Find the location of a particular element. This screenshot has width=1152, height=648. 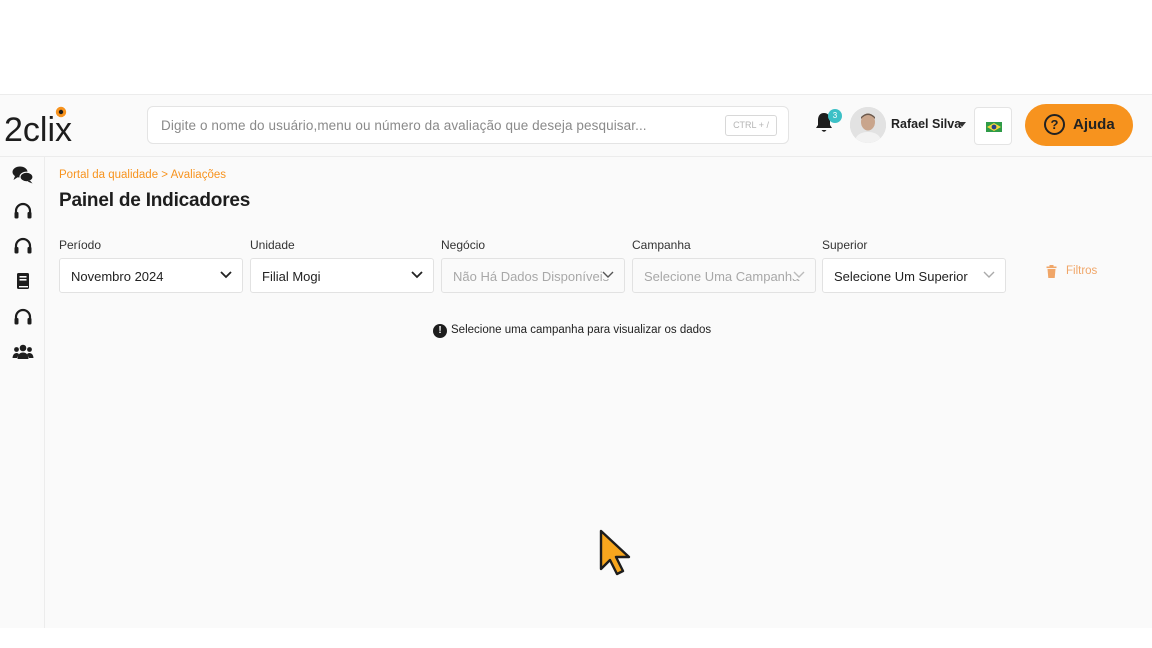

campanha-select: Selecione Uma Campanha is located at coordinates (724, 275).